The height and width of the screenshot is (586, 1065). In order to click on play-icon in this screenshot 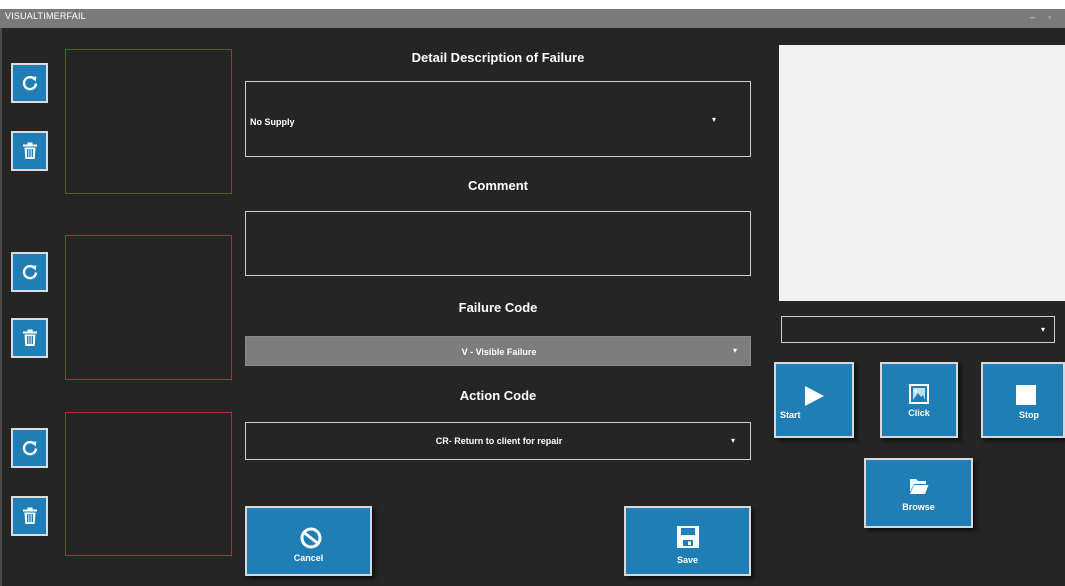, I will do `click(814, 396)`.